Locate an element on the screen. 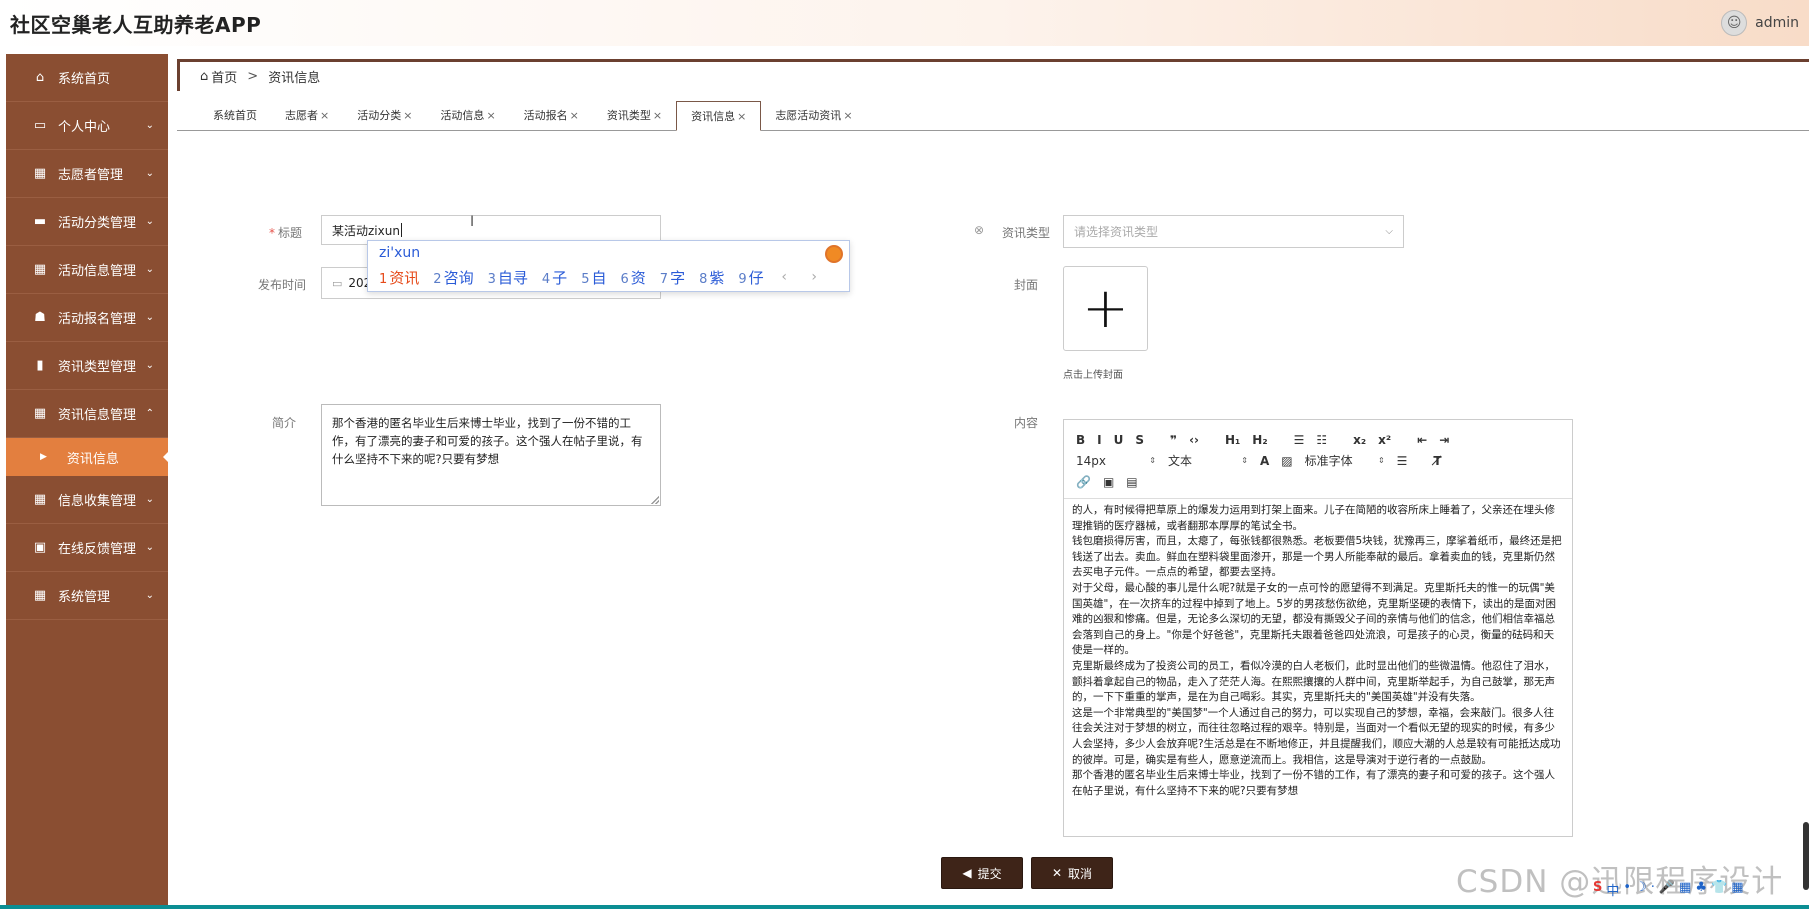  sidebar-item-3: ▬ 活动分类管理 ⌄ is located at coordinates (87, 222).